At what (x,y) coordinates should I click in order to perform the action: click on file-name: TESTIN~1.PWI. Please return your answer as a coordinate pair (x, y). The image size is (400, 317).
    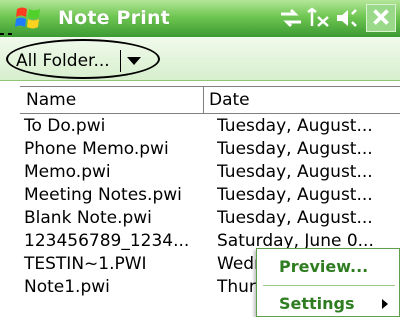
    Looking at the image, I should click on (85, 264).